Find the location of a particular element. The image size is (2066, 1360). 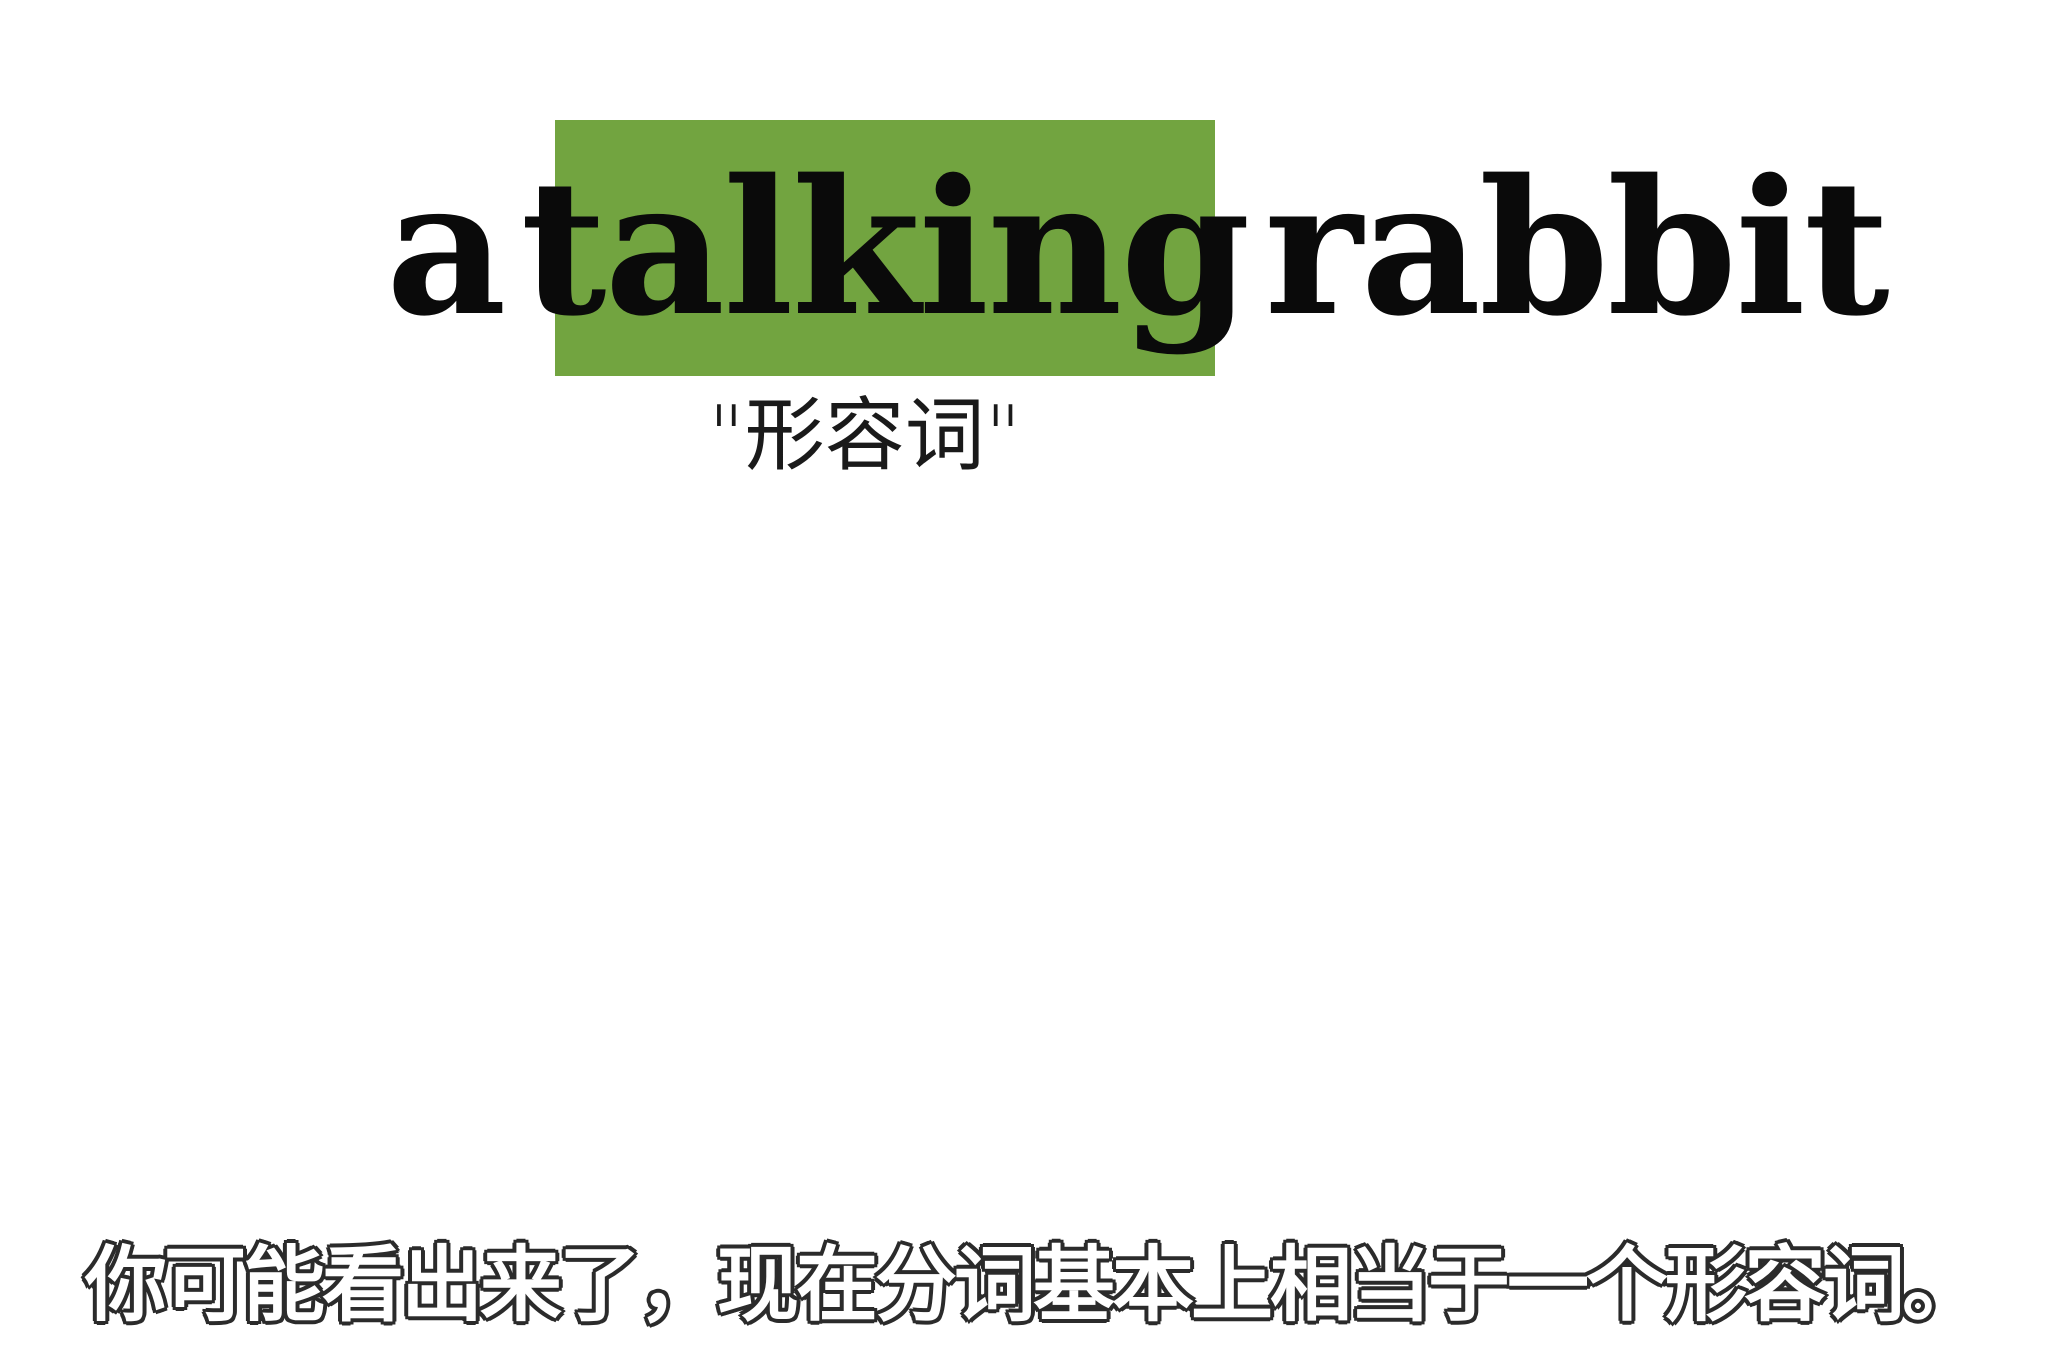

highlight-box: talking is located at coordinates (885, 248).